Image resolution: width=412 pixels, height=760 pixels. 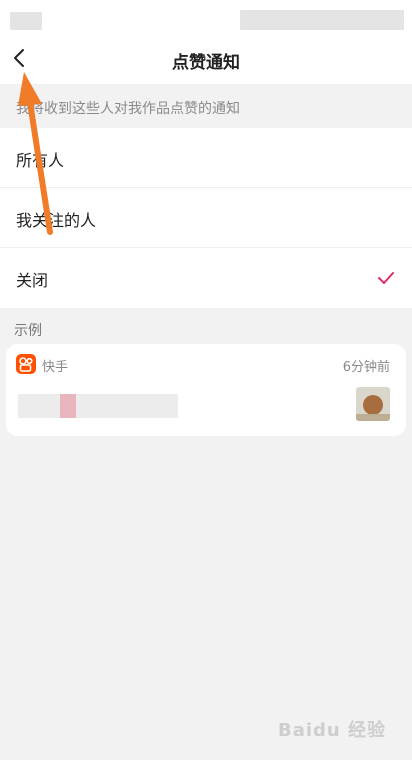 I want to click on baidu-watermark: Baidu 经验, so click(x=331, y=730).